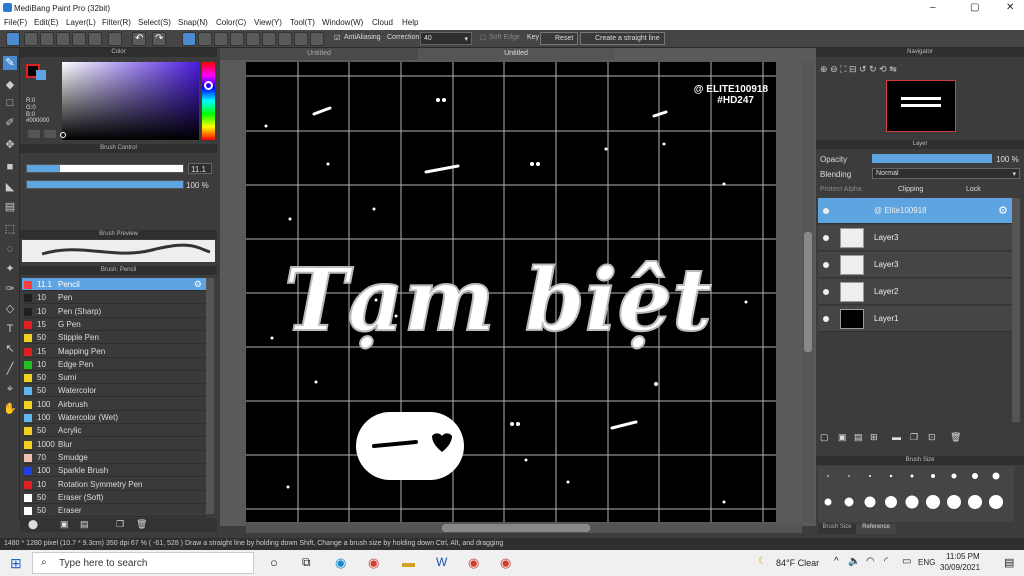 The height and width of the screenshot is (576, 1024). Describe the element at coordinates (853, 69) in the screenshot. I see `actual-size-icon: ⊟` at that location.